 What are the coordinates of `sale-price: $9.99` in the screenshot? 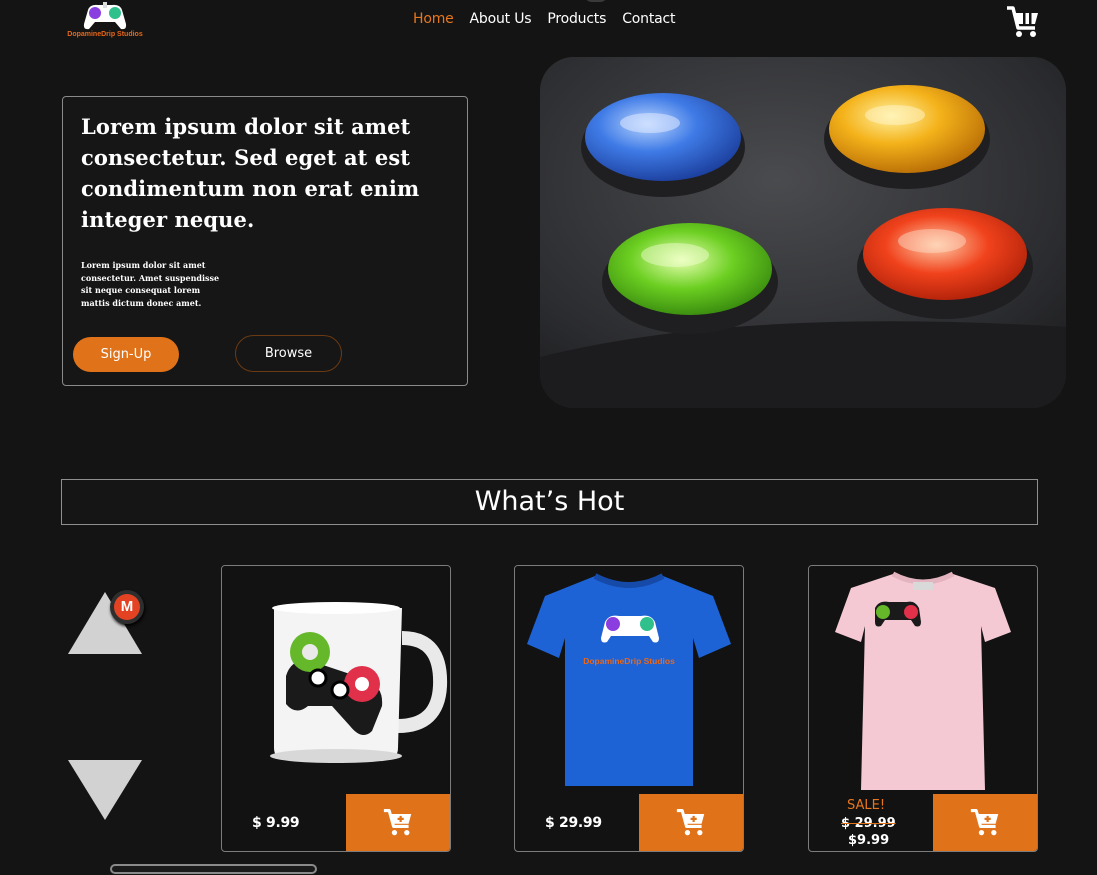 It's located at (869, 840).